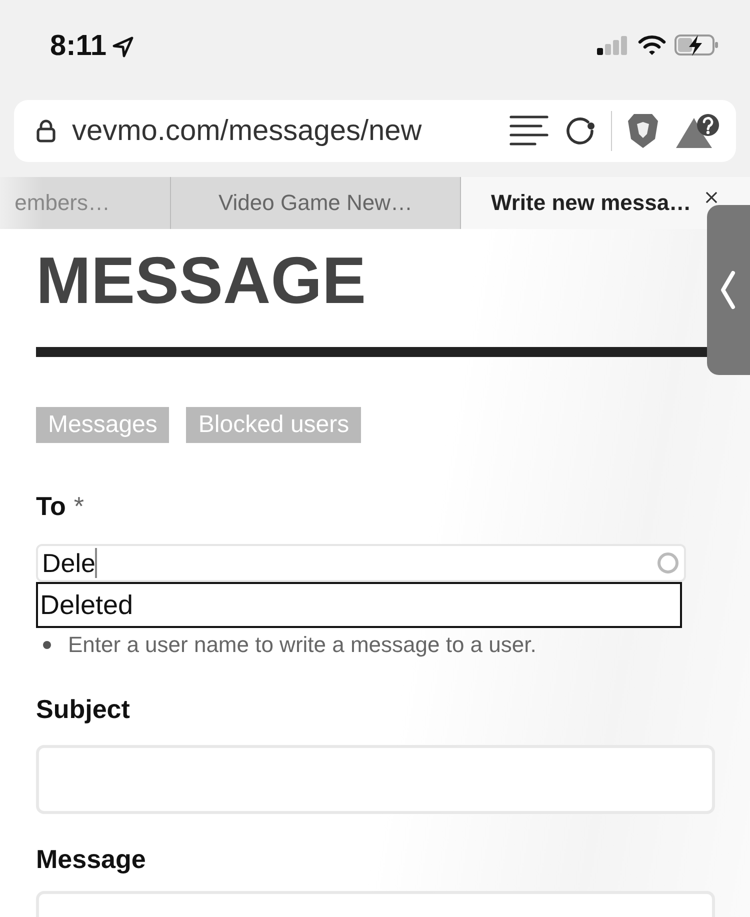 This screenshot has width=750, height=917. I want to click on triangle-help-icon, so click(698, 131).